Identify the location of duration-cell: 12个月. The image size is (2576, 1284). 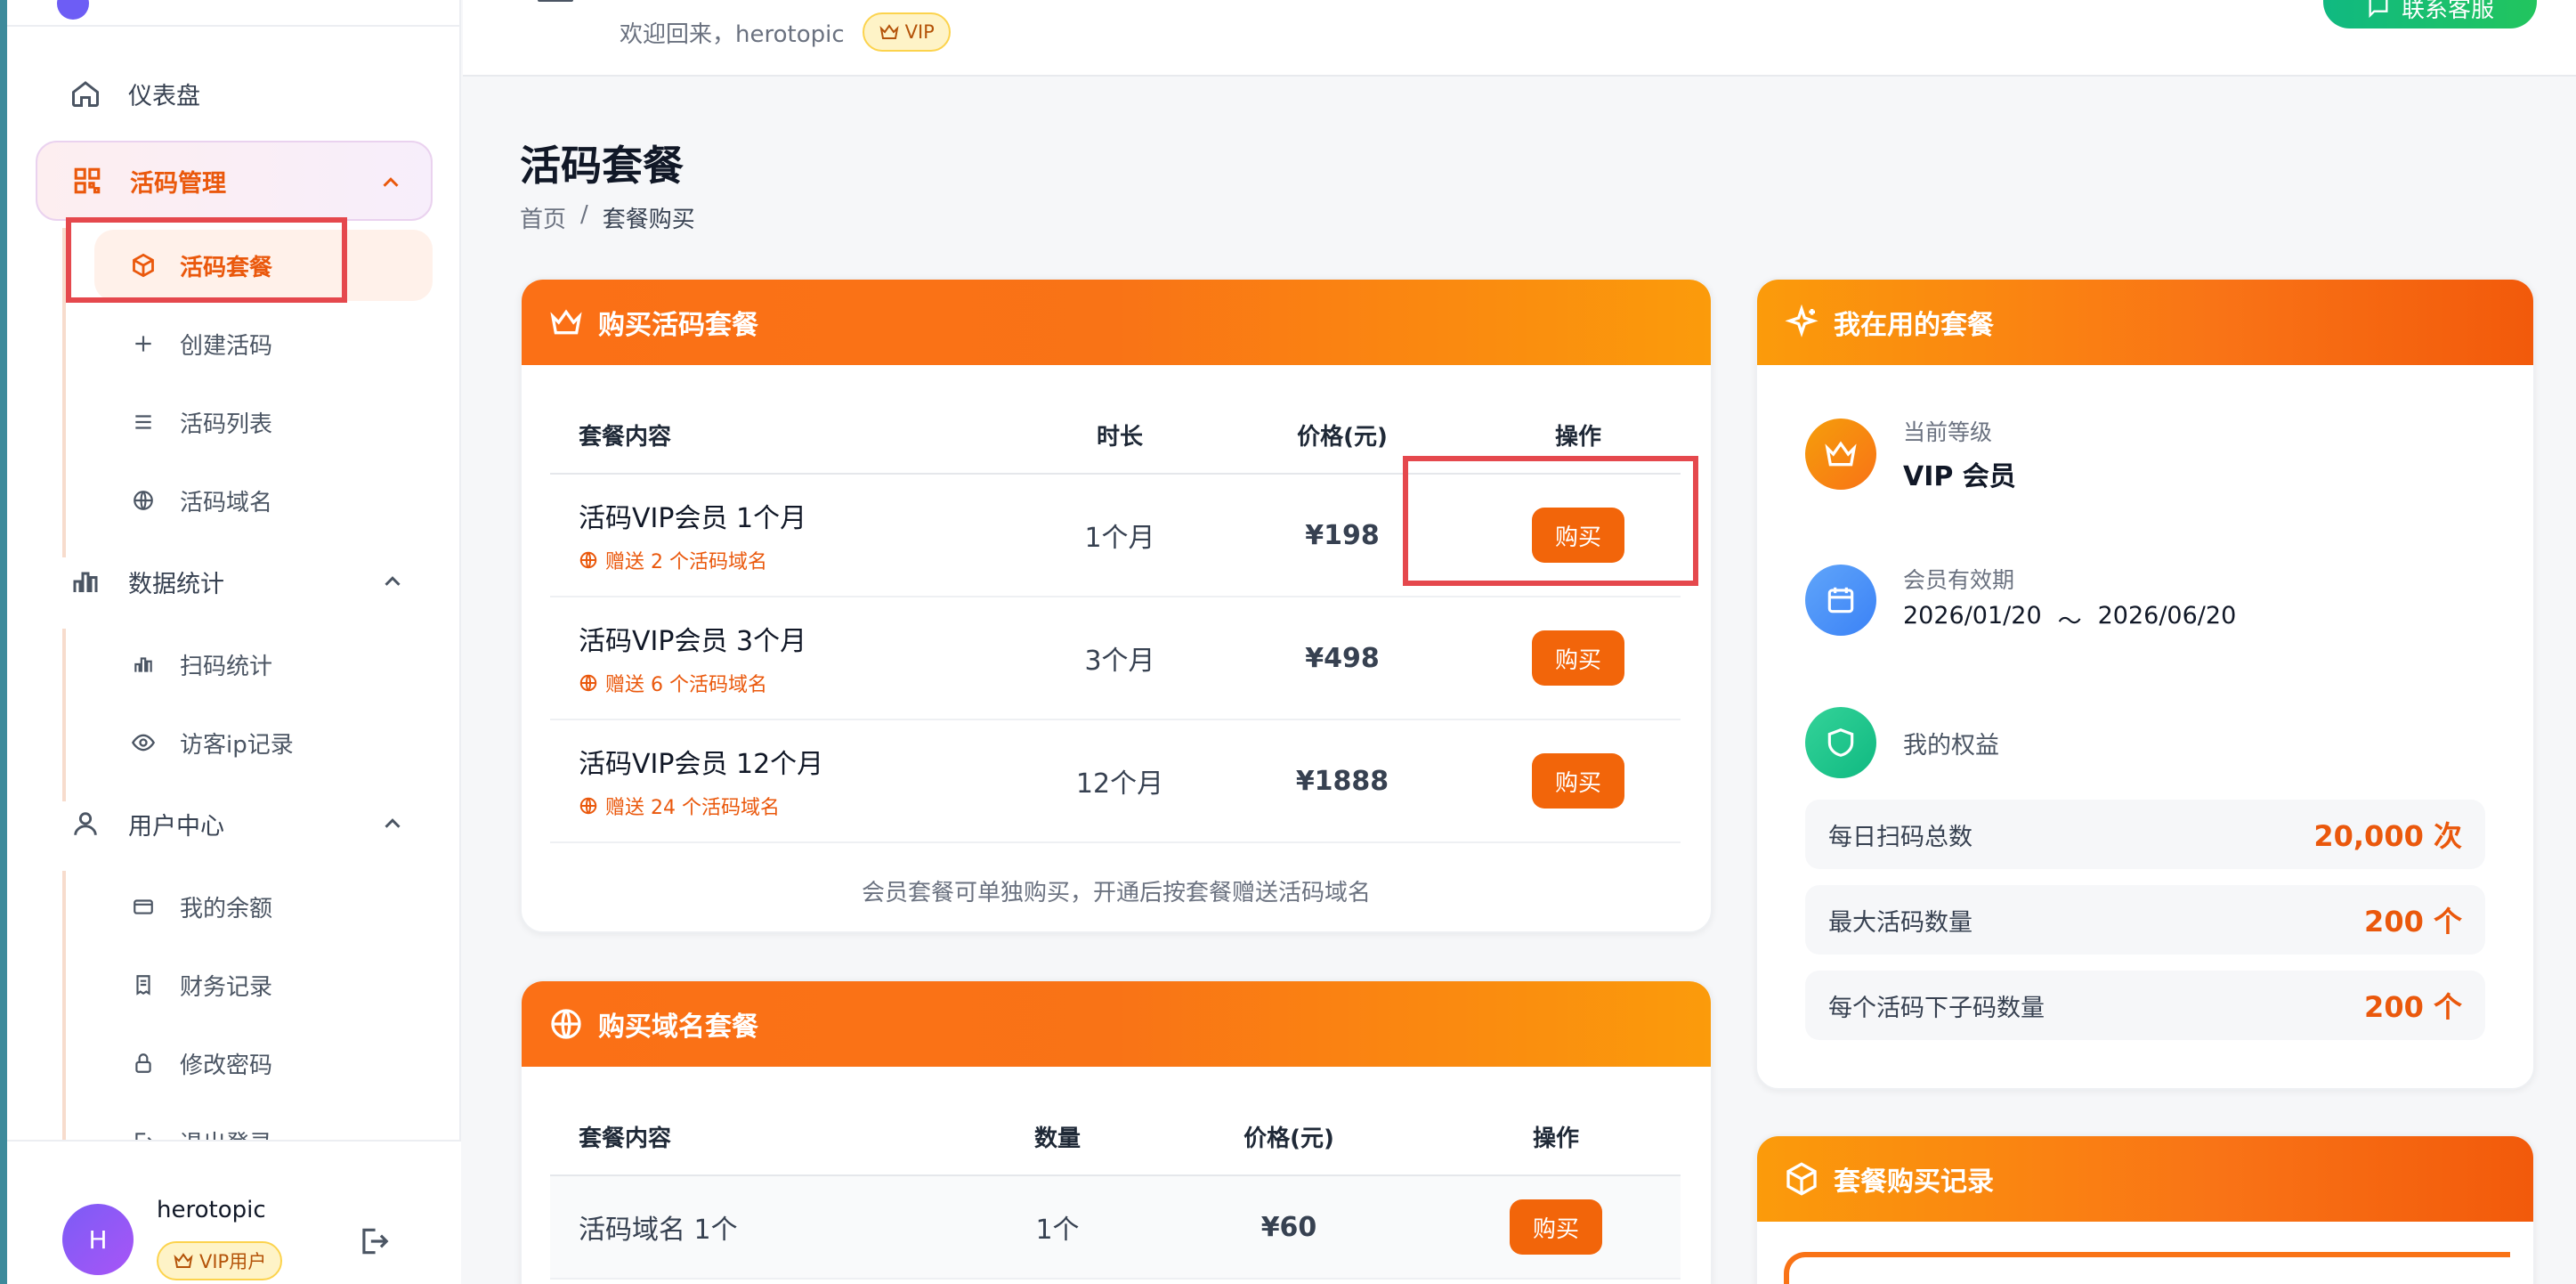
(1120, 781).